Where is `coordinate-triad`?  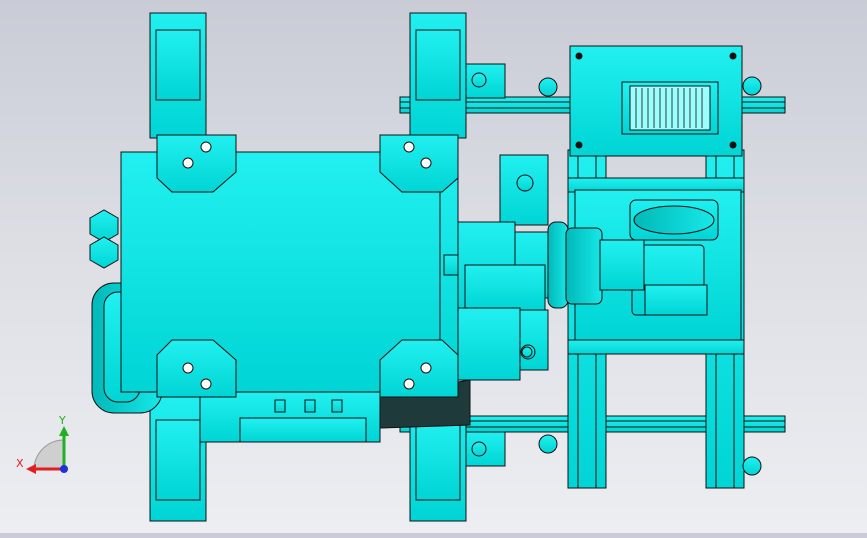 coordinate-triad is located at coordinates (47, 450).